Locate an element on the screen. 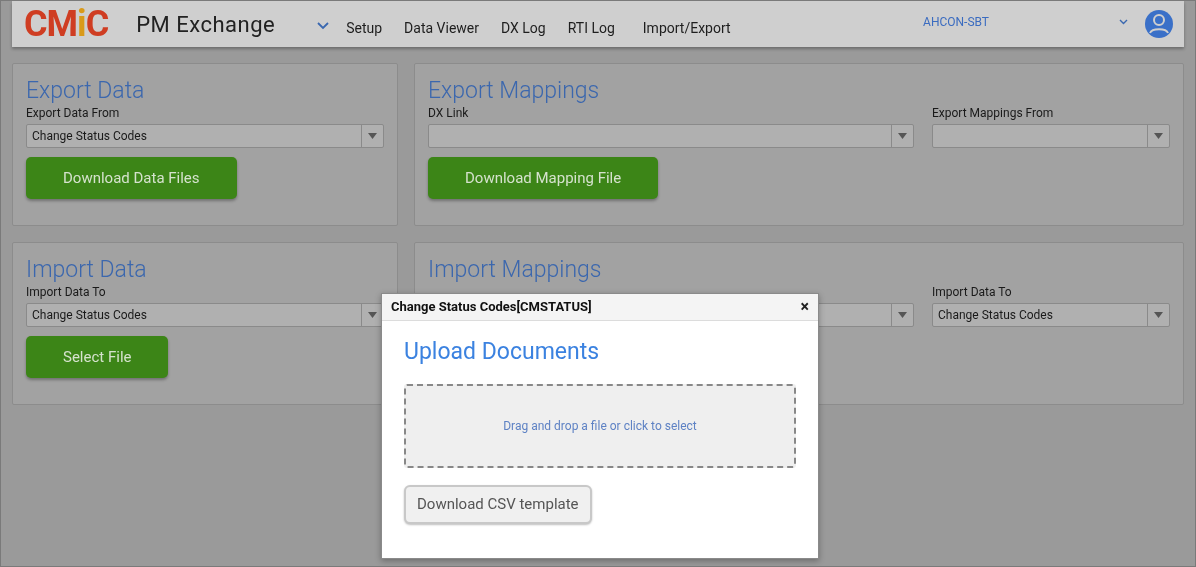  nav-link: RTI Log is located at coordinates (591, 28).